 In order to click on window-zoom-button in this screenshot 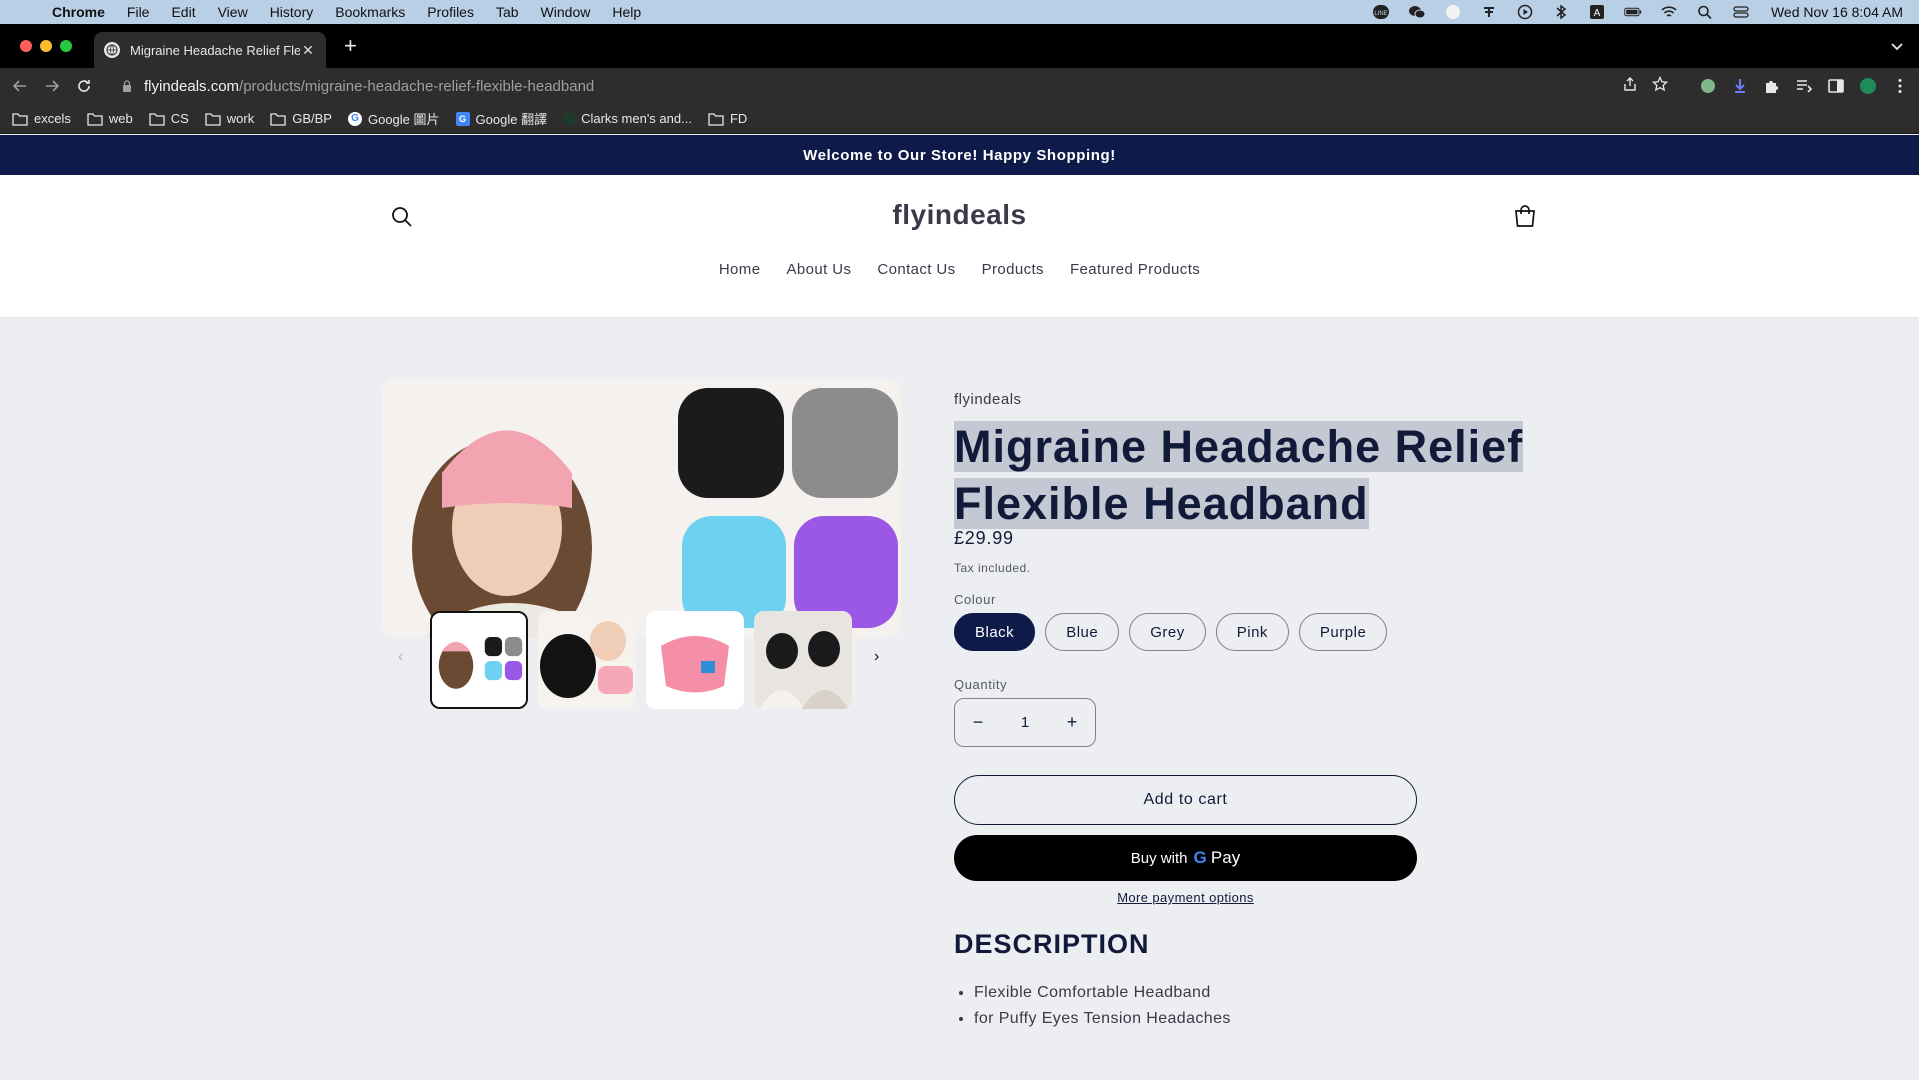, I will do `click(66, 46)`.